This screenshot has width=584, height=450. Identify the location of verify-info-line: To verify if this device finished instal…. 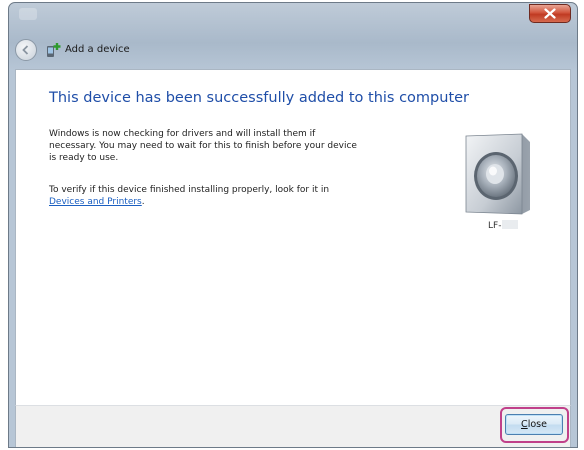
(189, 190).